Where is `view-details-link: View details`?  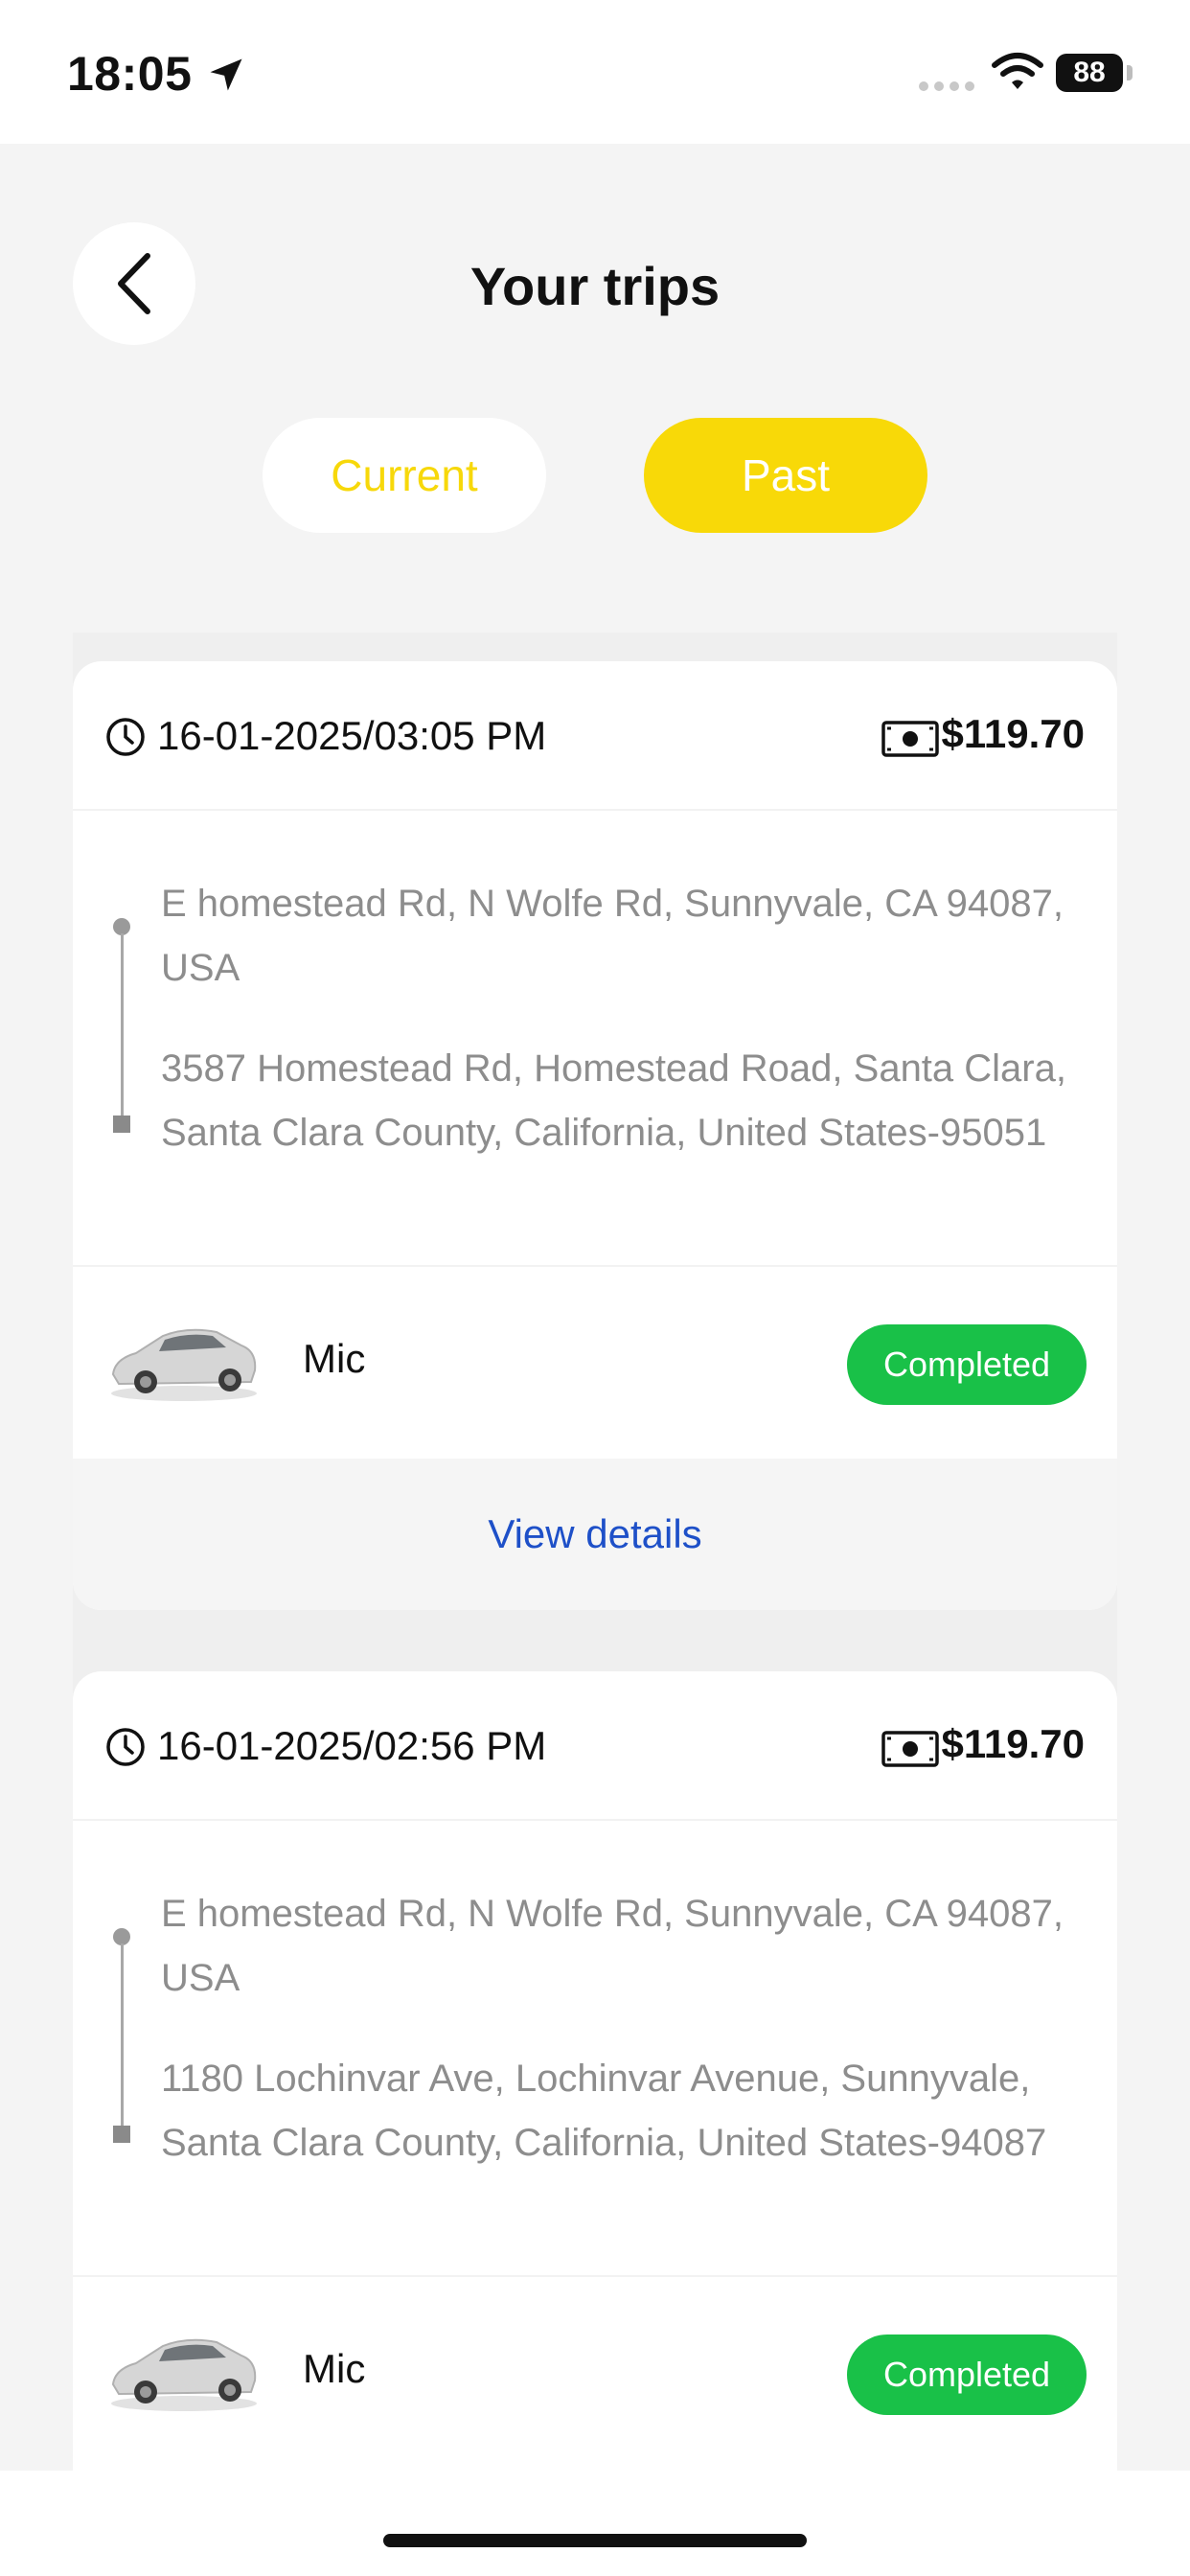
view-details-link: View details is located at coordinates (594, 1534).